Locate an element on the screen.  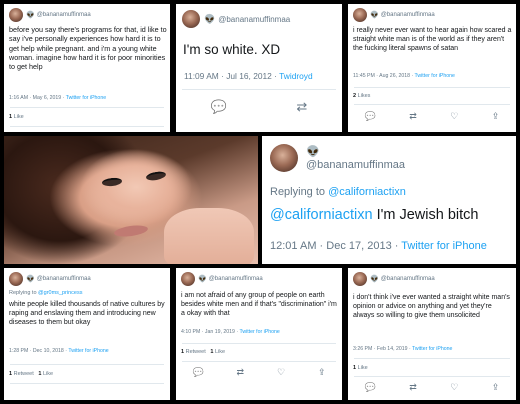
likes-label: Likes is located at coordinates (363, 96).